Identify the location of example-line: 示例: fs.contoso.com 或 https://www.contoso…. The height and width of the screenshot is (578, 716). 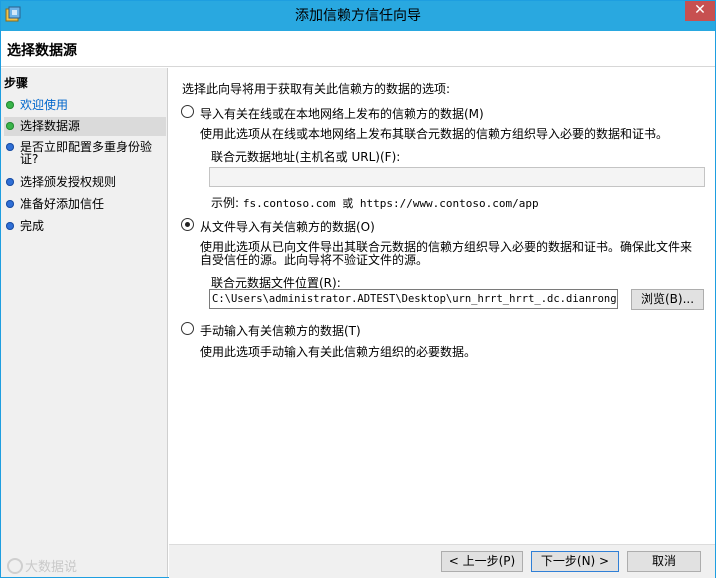
(375, 202).